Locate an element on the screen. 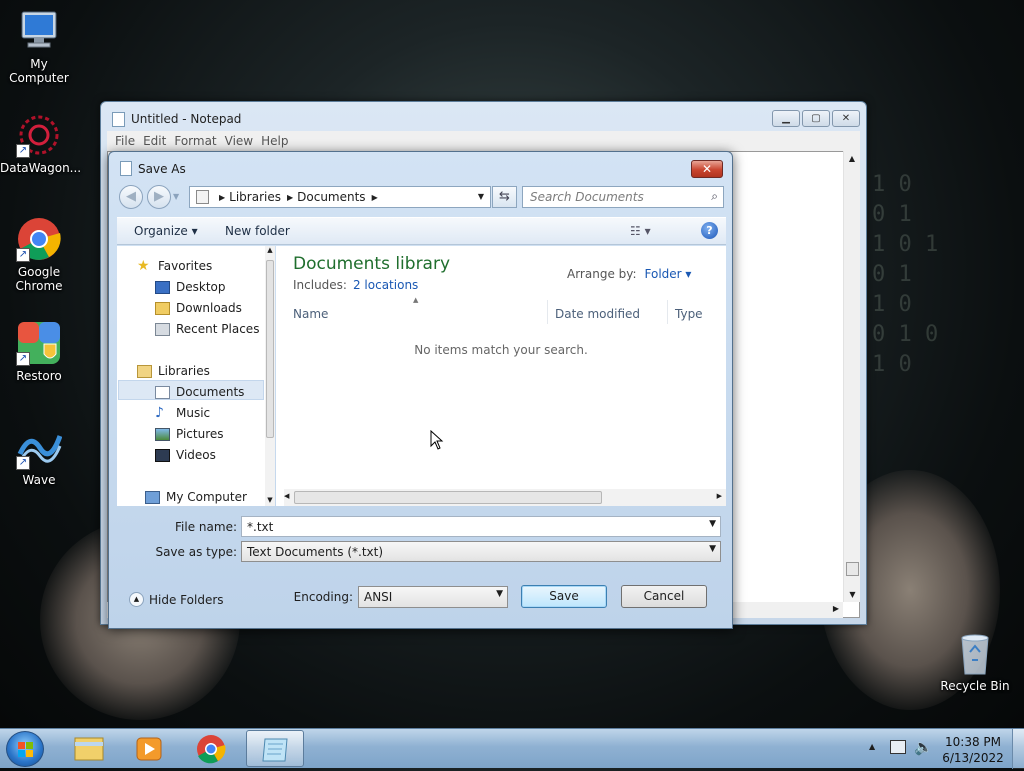 This screenshot has height=771, width=1024. column-type: Type is located at coordinates (697, 312).